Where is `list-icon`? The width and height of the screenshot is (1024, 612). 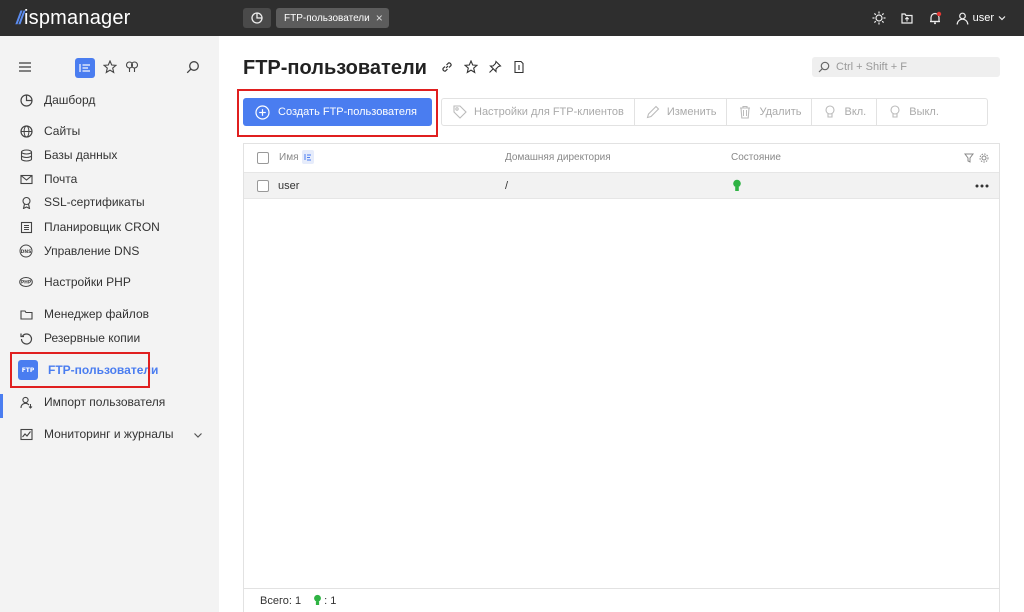
list-icon is located at coordinates (84, 68).